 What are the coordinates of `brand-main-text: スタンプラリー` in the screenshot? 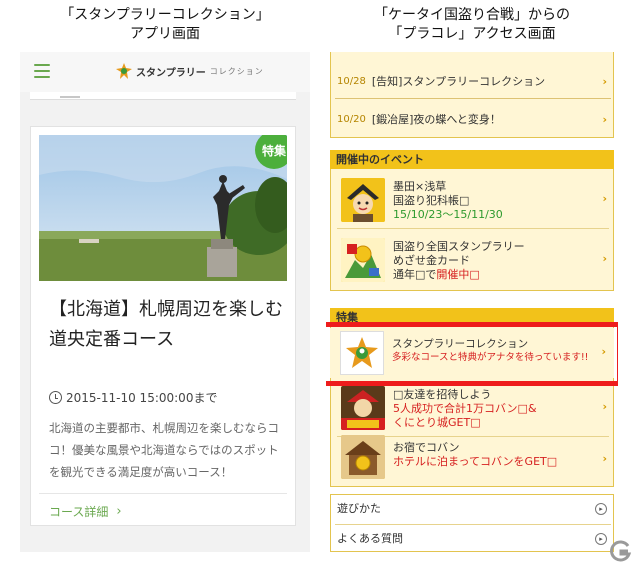 It's located at (171, 73).